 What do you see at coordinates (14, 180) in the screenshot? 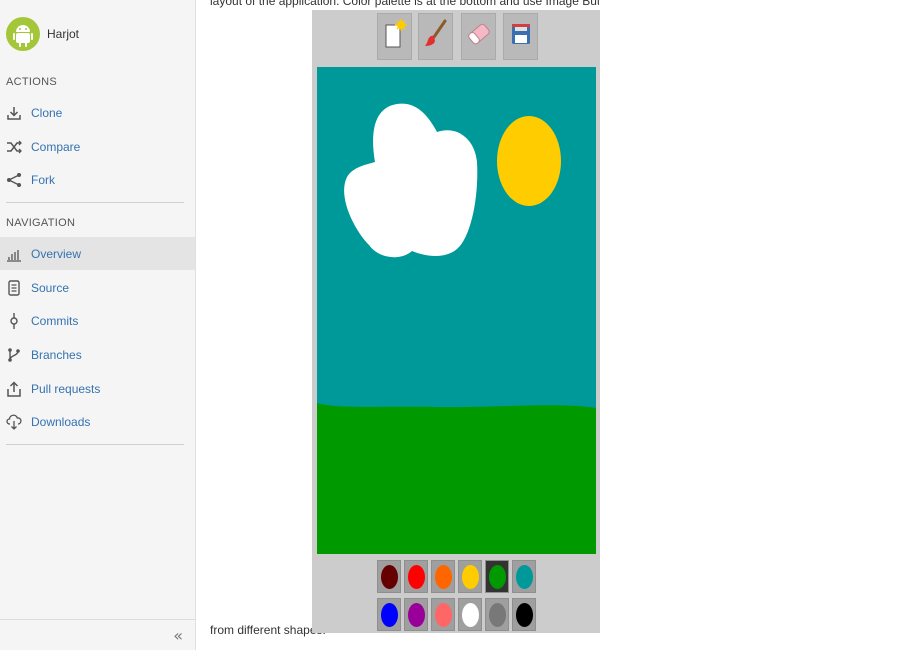
I see `fork-icon` at bounding box center [14, 180].